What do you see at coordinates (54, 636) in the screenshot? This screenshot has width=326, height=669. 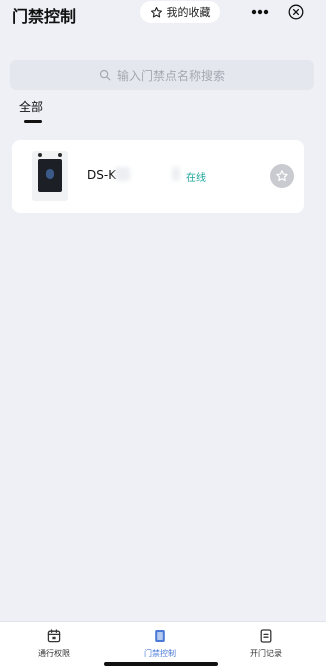 I see `calendar-icon` at bounding box center [54, 636].